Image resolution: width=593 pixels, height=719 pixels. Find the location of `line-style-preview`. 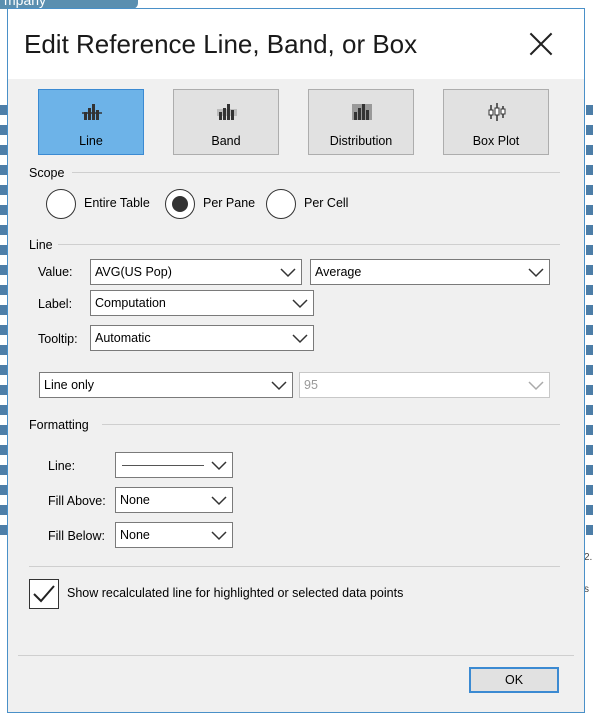

line-style-preview is located at coordinates (163, 465).